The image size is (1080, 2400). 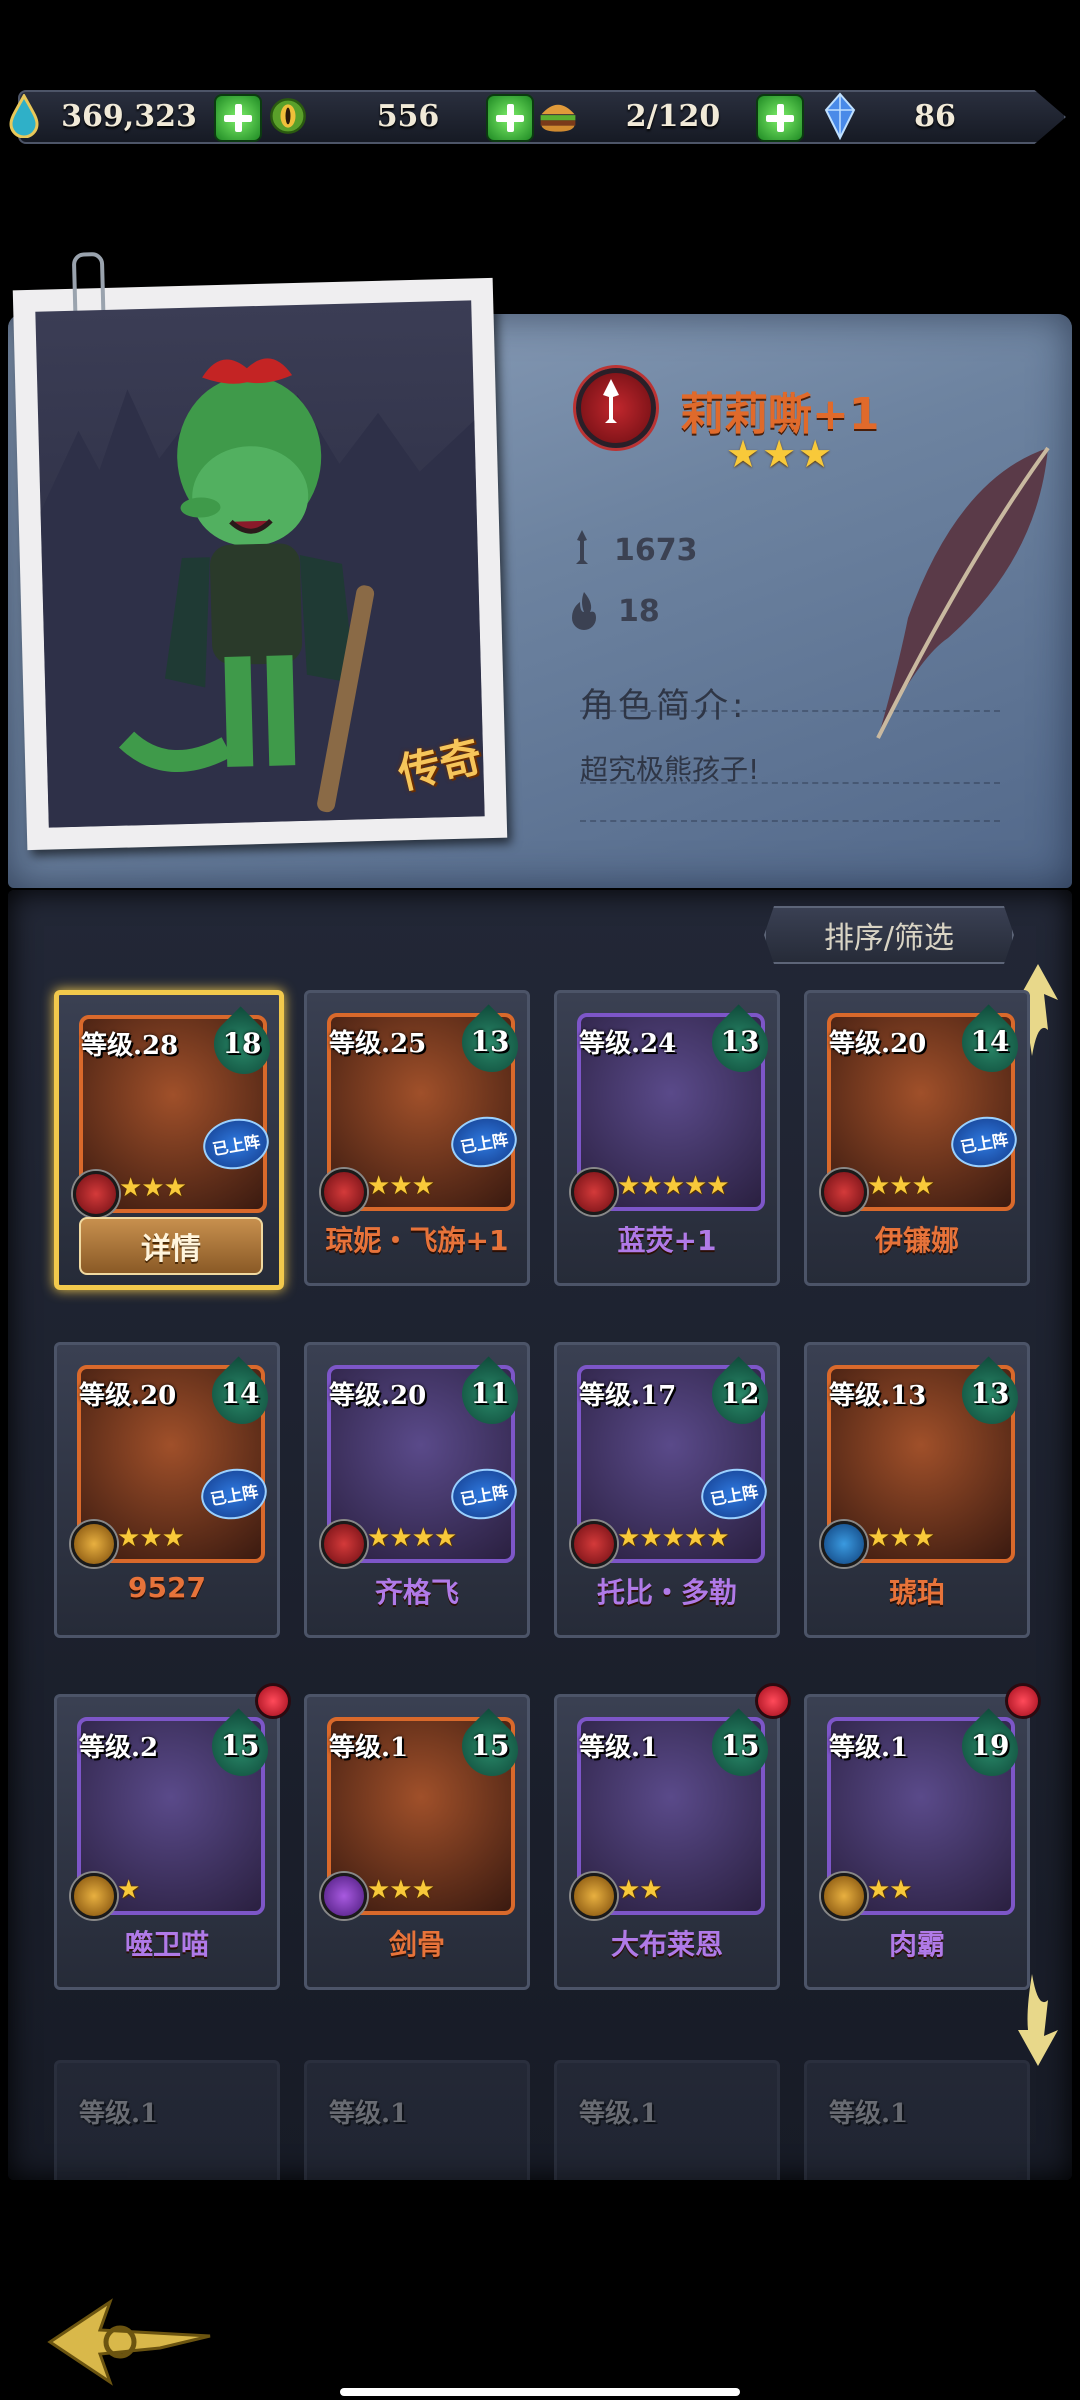 I want to click on food-amount: 2/120, so click(x=673, y=116).